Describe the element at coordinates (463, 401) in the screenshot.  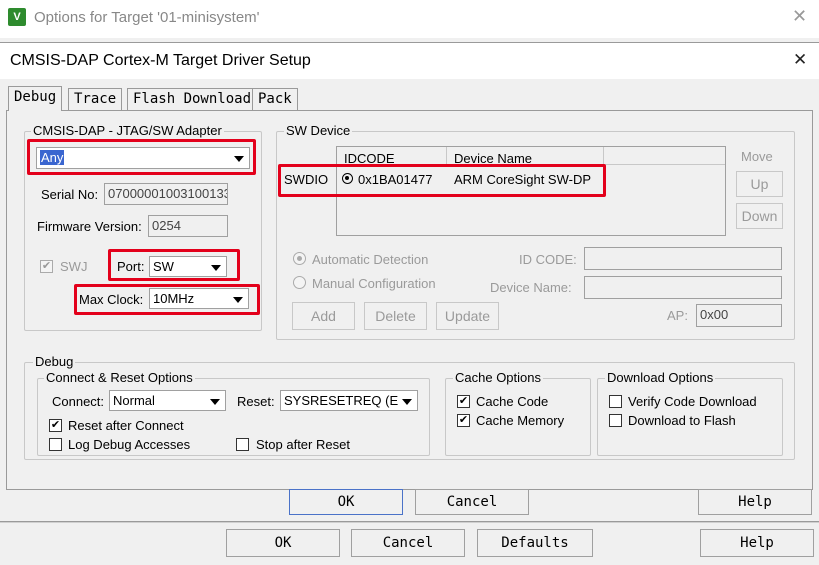
I see `cache-code-checkbox: ✔` at that location.